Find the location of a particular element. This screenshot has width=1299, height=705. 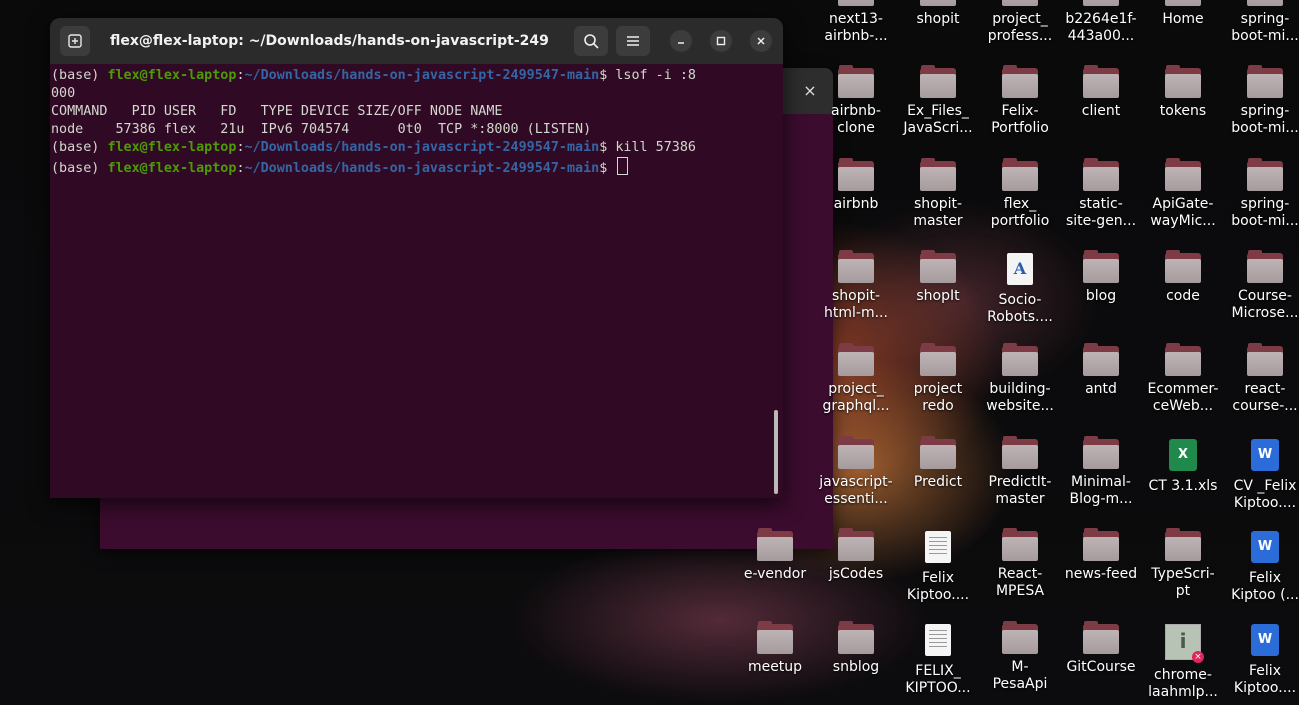

desktop-icon: airbnb is located at coordinates (856, 185).